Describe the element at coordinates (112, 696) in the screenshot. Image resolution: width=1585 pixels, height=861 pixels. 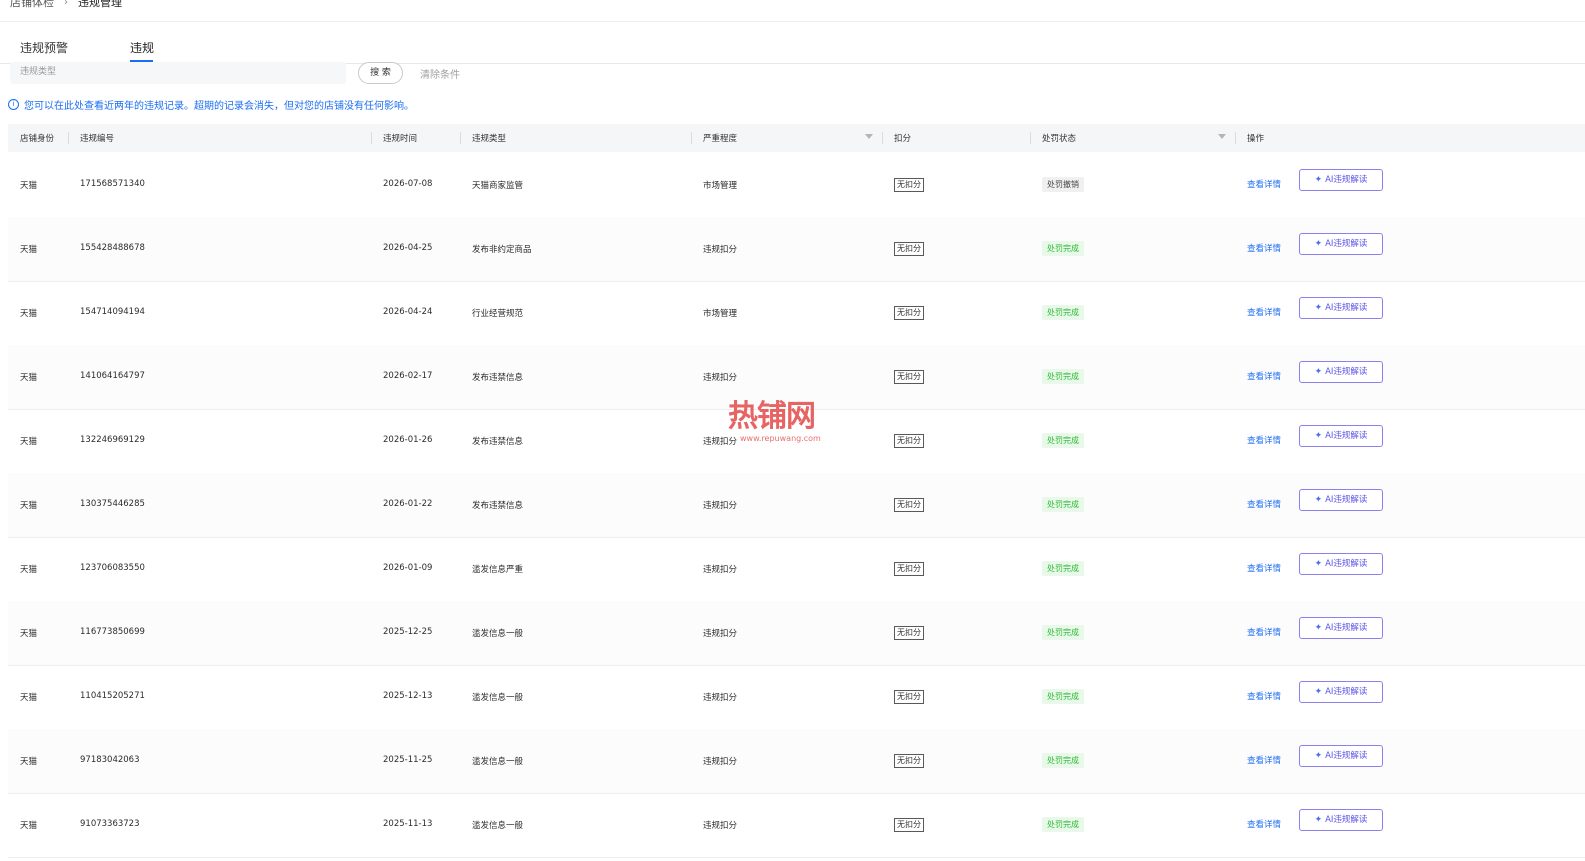
I see `cell-id: 110415205271` at that location.